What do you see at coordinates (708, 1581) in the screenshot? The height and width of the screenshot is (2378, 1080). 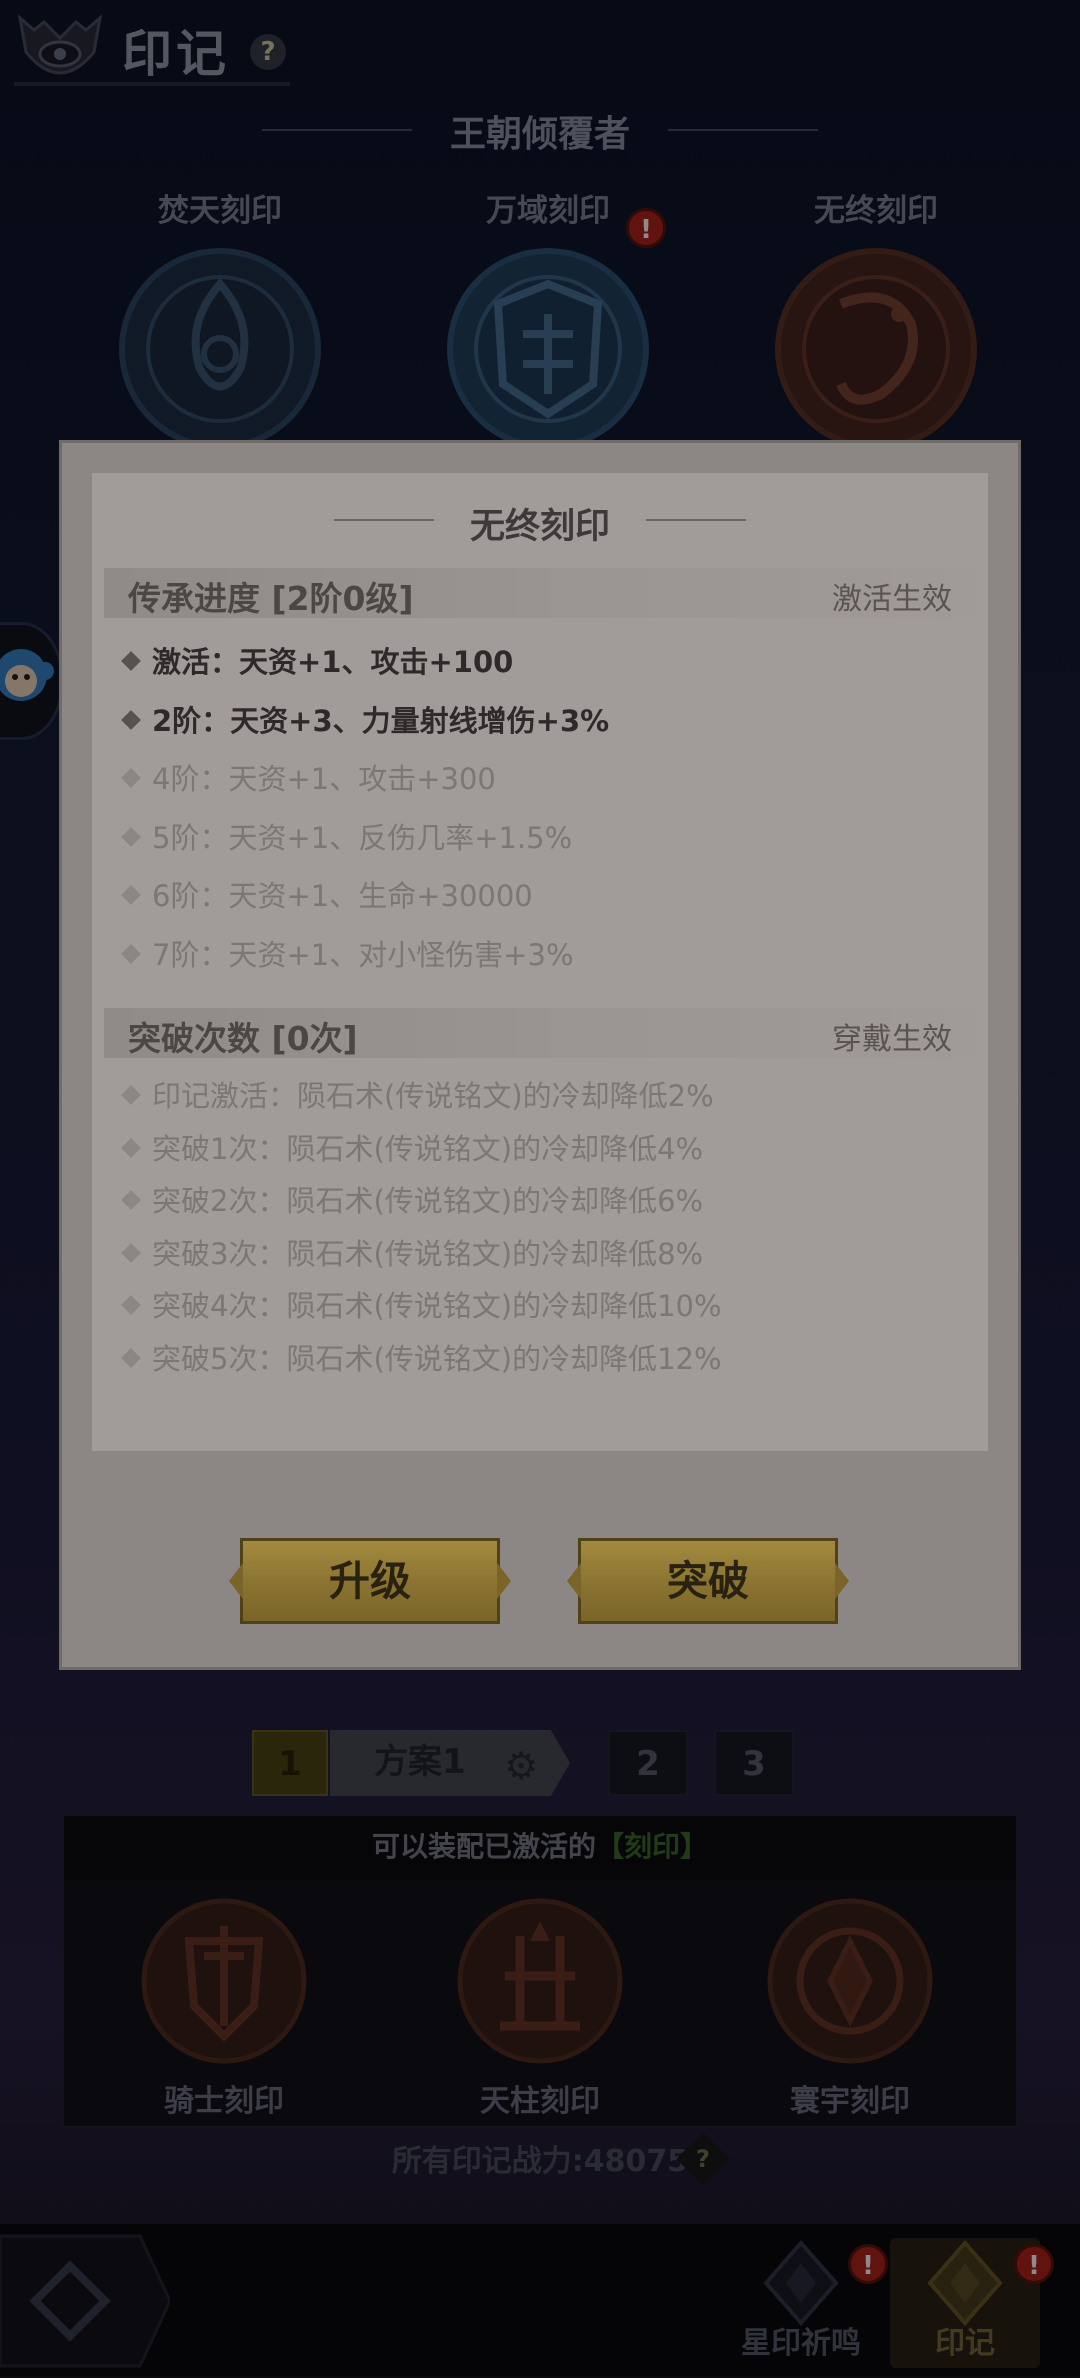 I see `breakthrough-button: 突破` at bounding box center [708, 1581].